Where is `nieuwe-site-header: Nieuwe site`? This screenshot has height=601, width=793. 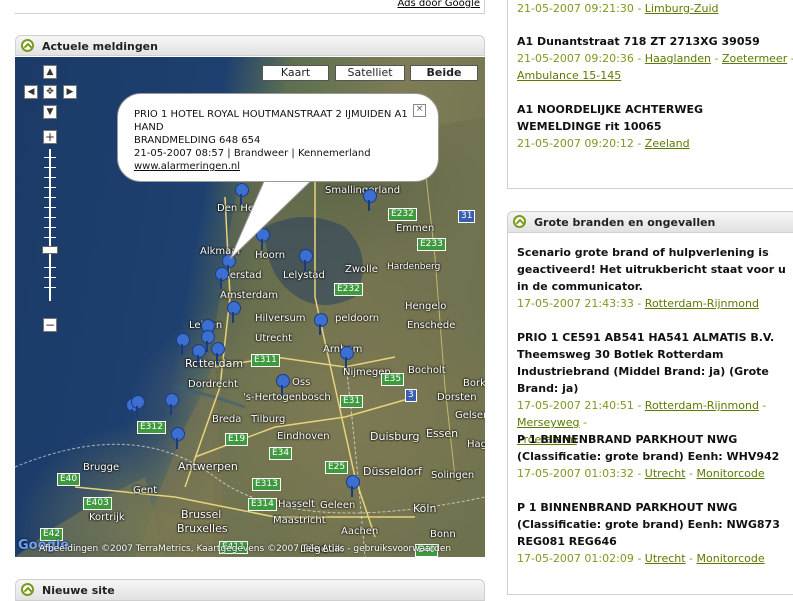
nieuwe-site-header: Nieuwe site is located at coordinates (250, 590).